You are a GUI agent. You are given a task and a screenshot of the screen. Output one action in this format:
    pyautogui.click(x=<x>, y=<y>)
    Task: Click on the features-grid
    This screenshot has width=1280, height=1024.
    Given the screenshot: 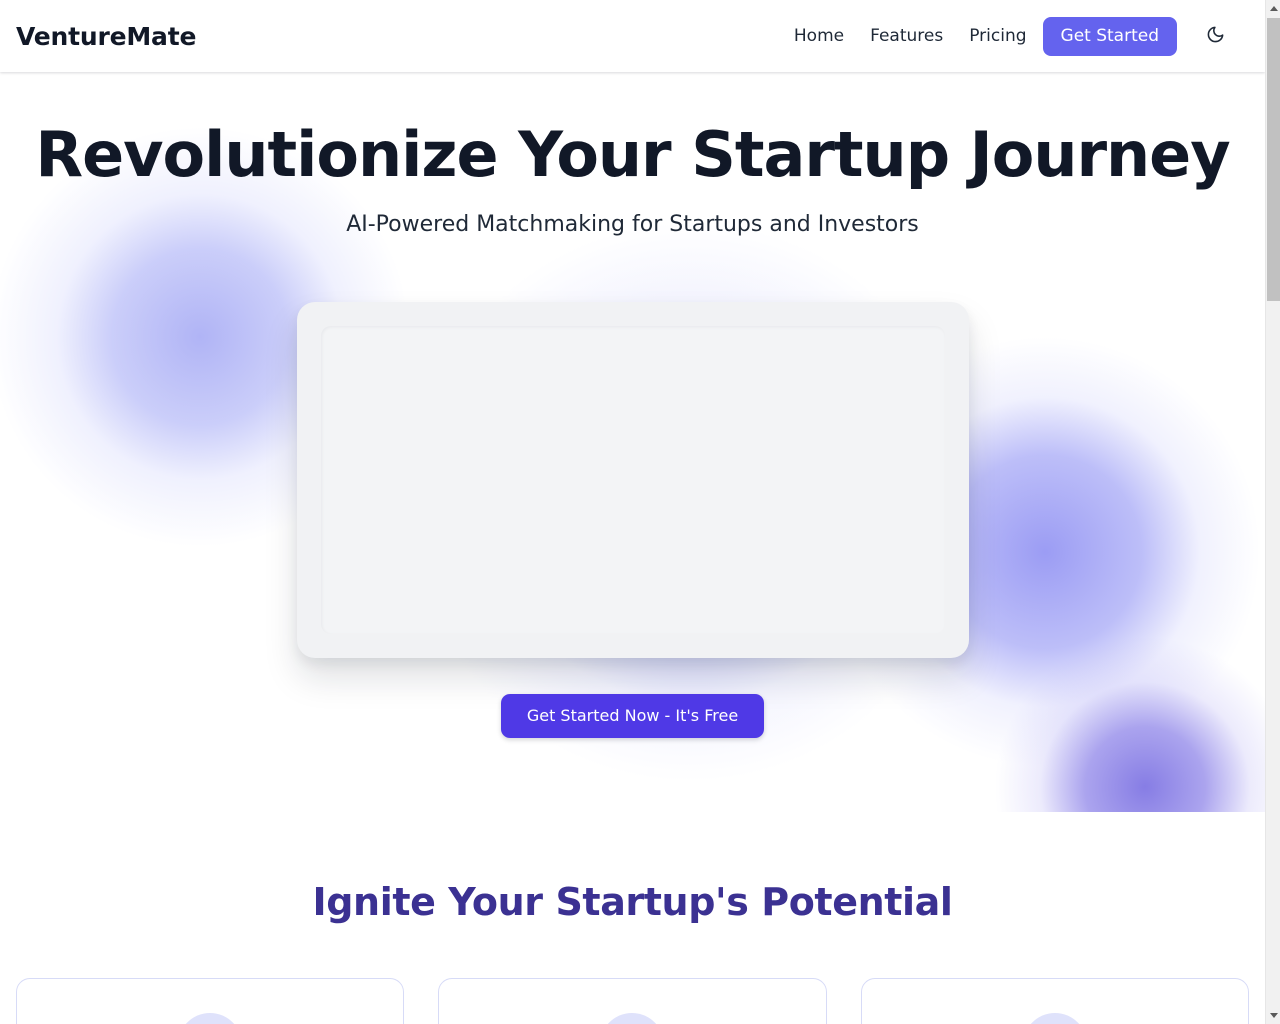 What is the action you would take?
    pyautogui.click(x=632, y=1000)
    